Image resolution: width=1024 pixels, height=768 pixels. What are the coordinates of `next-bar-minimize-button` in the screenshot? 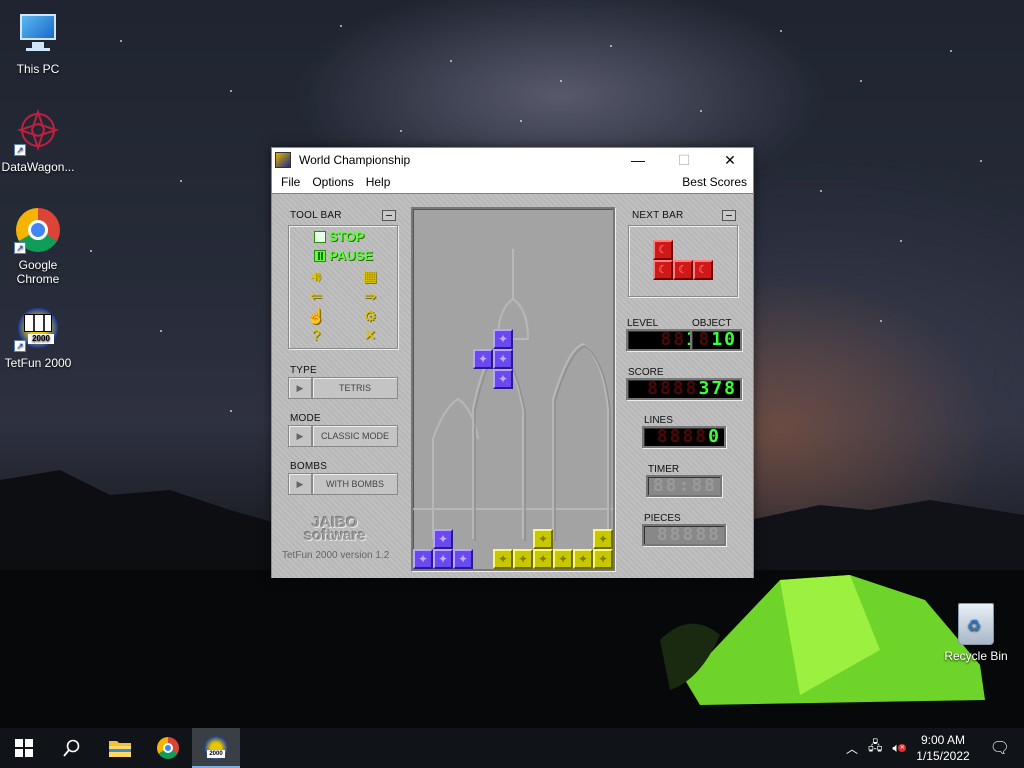 It's located at (729, 215).